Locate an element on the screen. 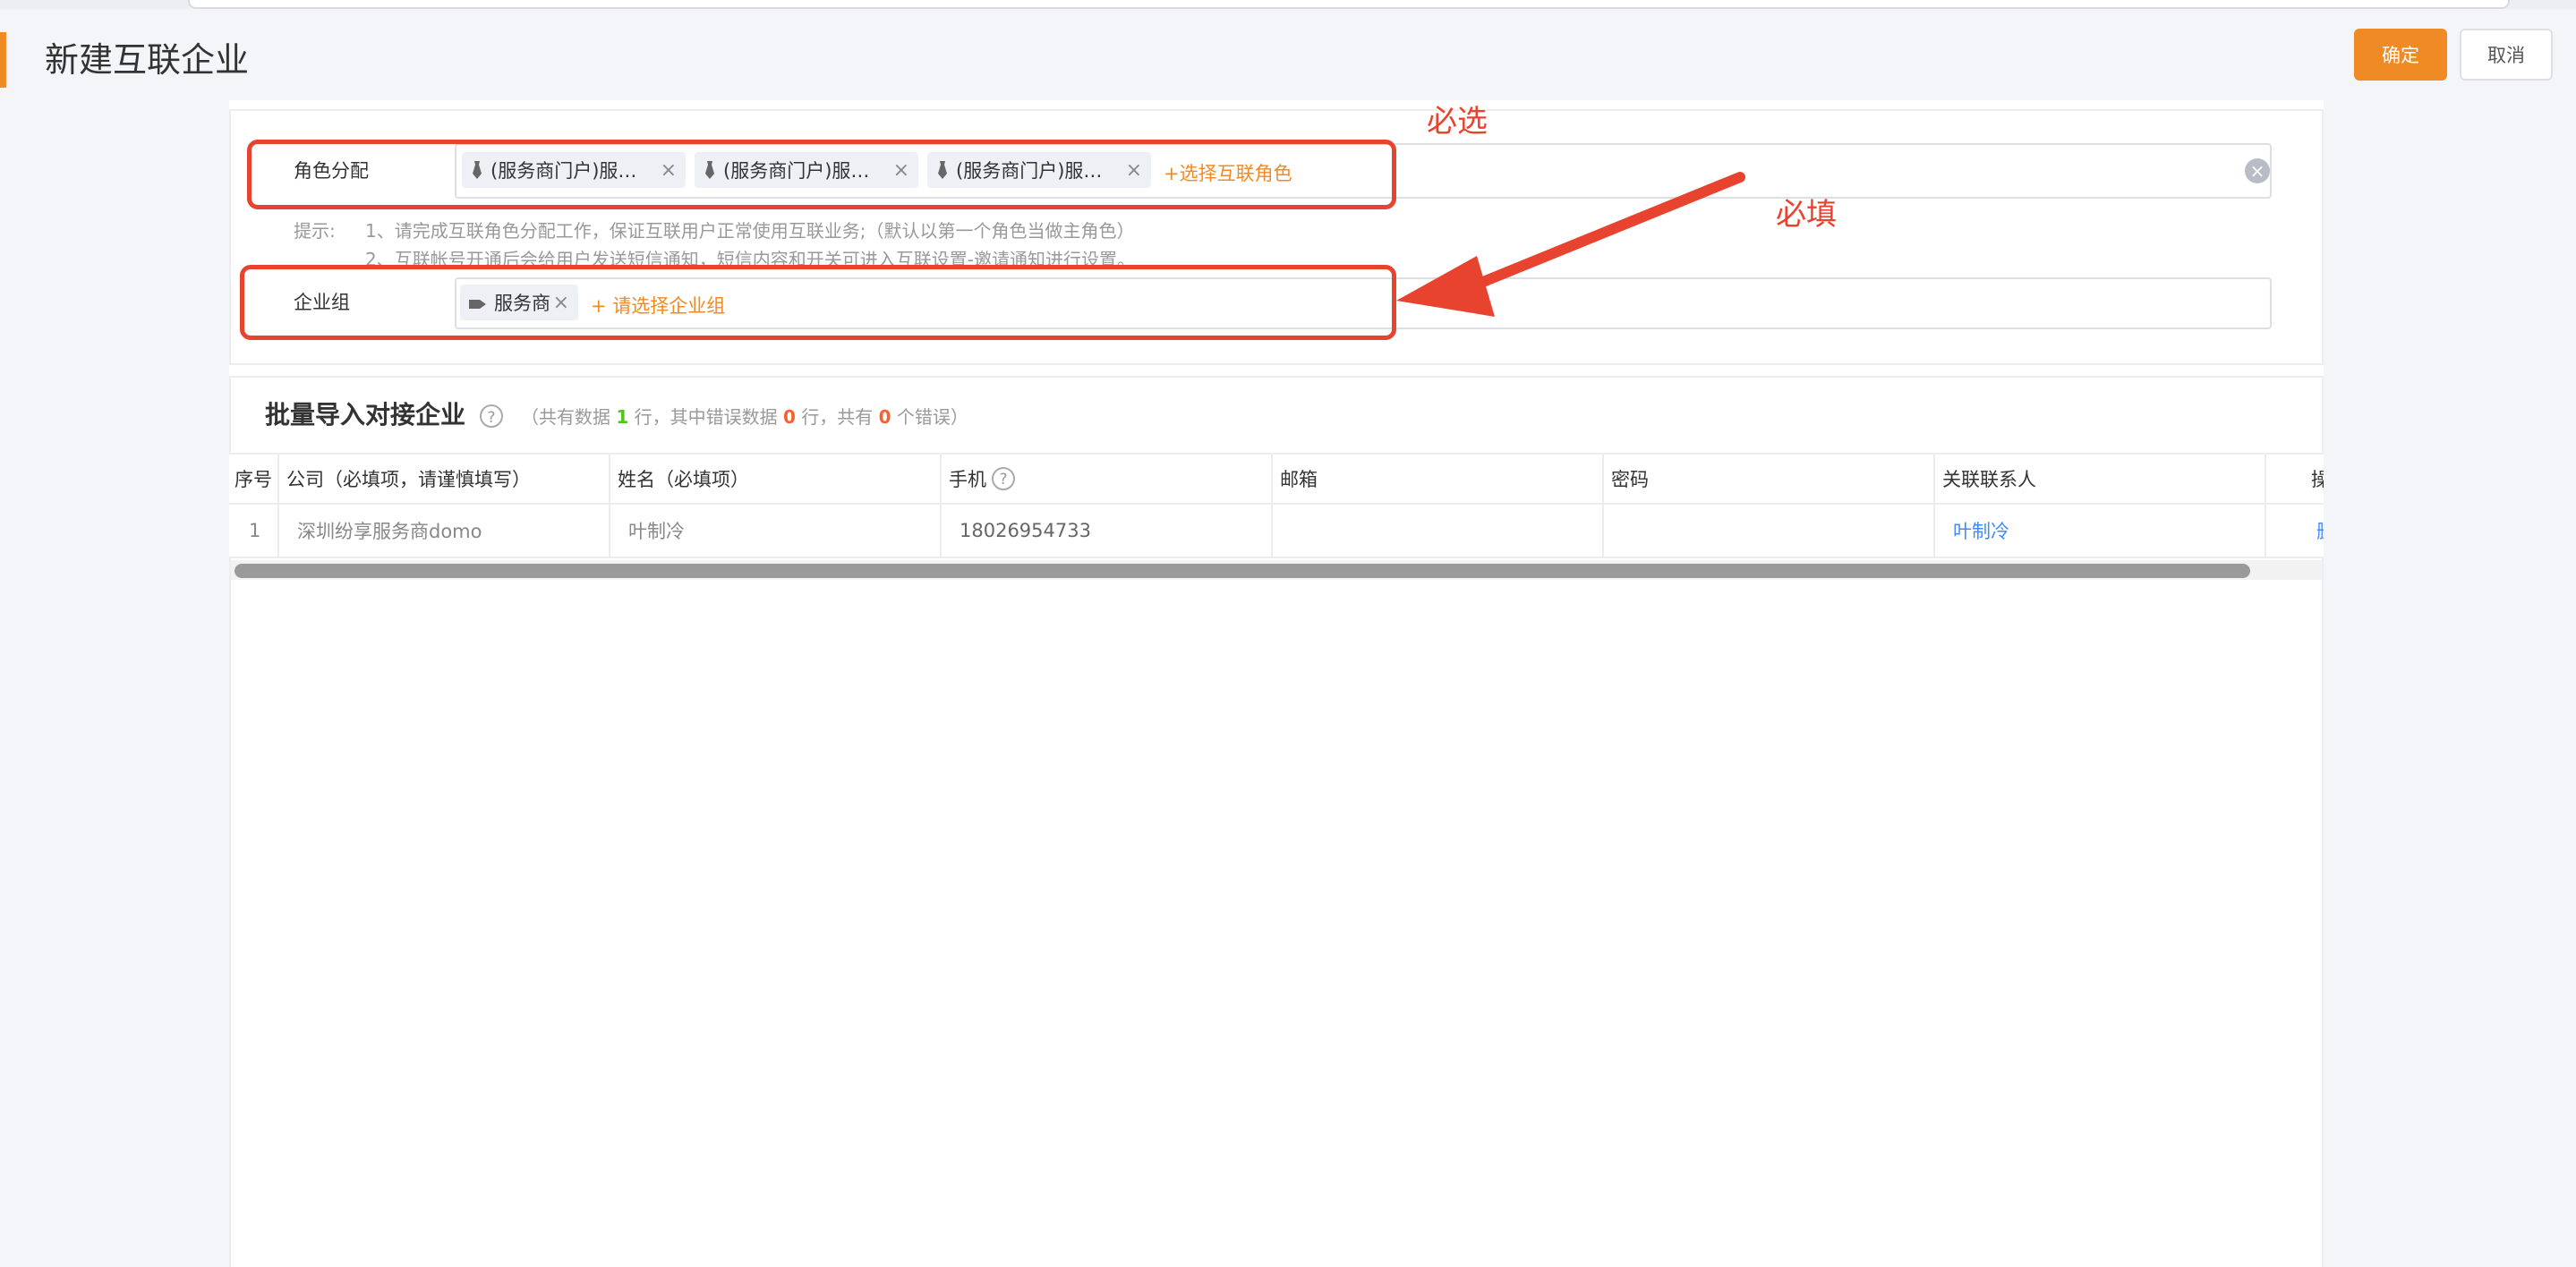 This screenshot has height=1267, width=2576. error-rows: 0 is located at coordinates (789, 417).